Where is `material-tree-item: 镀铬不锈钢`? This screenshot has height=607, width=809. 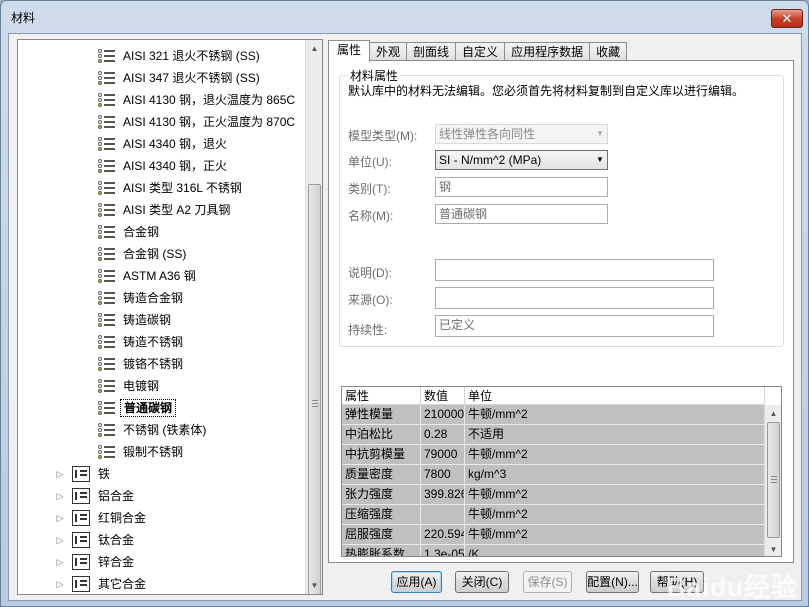 material-tree-item: 镀铬不锈钢 is located at coordinates (142, 364).